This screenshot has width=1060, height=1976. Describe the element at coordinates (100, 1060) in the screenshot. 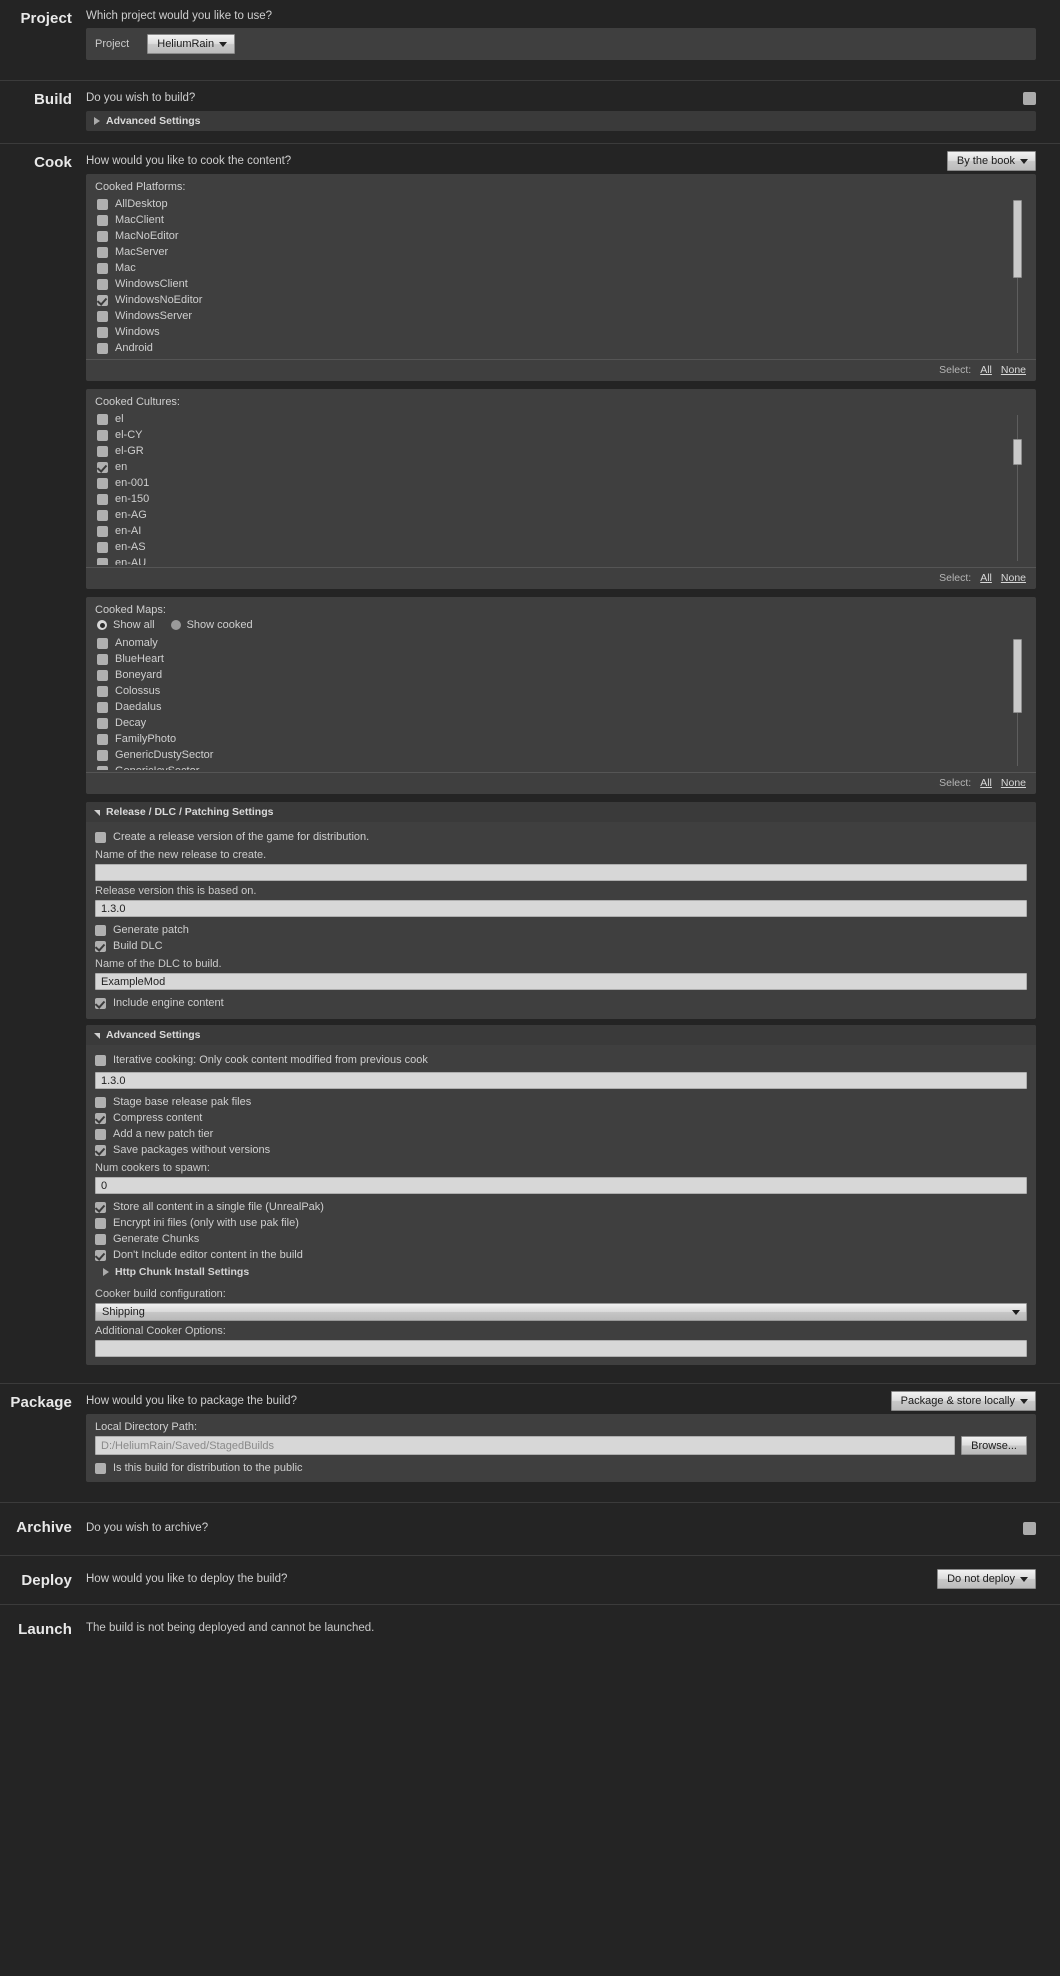

I see `iterative-cooking-checkbox` at that location.